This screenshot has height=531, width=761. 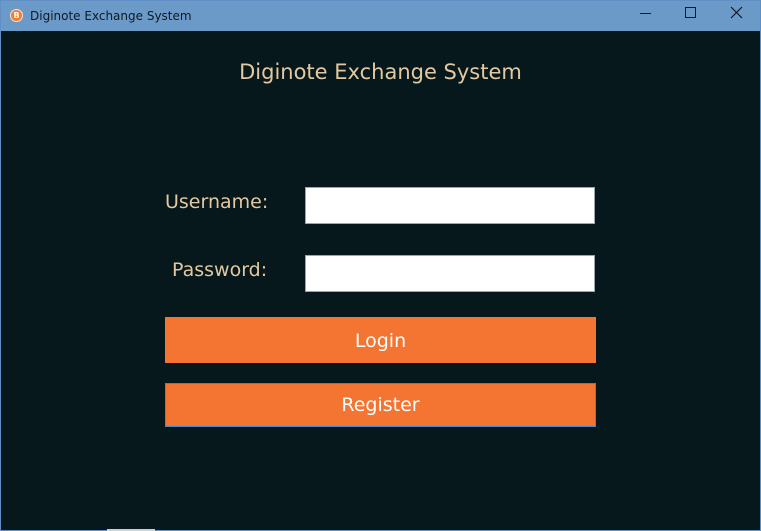 I want to click on title-bar: B Diginote Exchange System, so click(x=380, y=16).